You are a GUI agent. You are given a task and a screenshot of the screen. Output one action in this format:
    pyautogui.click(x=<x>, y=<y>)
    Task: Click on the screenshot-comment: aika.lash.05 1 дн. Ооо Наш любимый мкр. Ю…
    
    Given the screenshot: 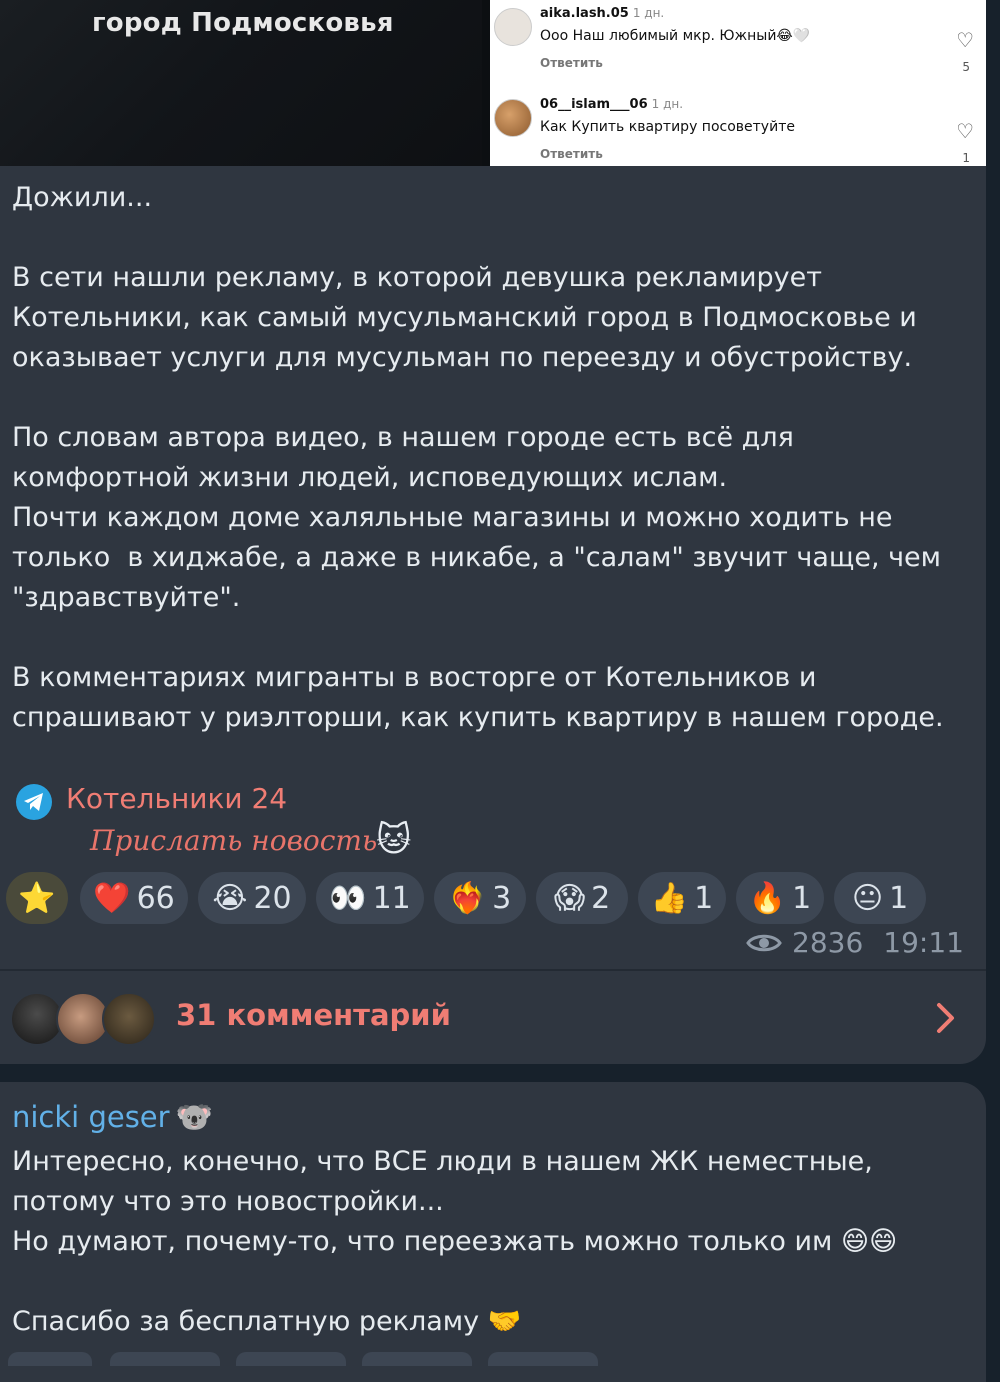 What is the action you would take?
    pyautogui.click(x=738, y=37)
    